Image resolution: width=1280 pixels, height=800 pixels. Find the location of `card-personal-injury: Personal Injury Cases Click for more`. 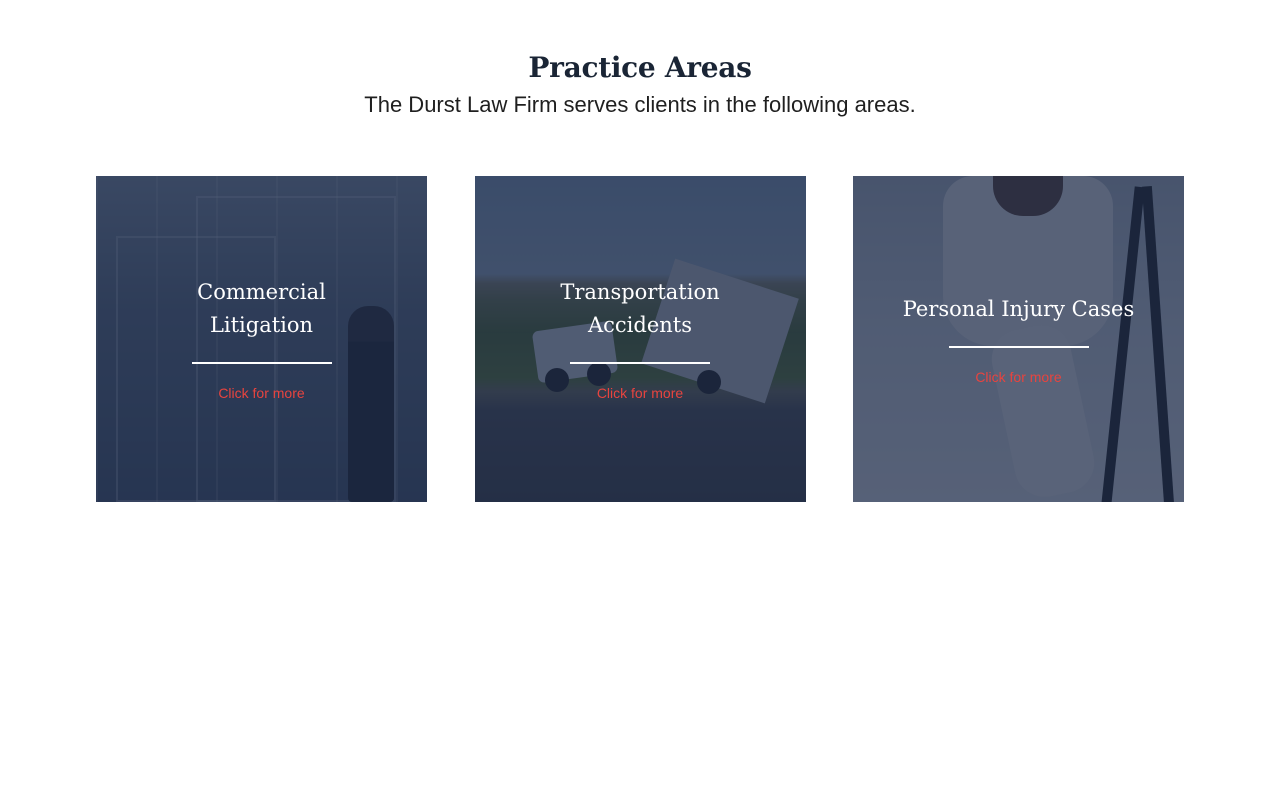

card-personal-injury: Personal Injury Cases Click for more is located at coordinates (1018, 339).